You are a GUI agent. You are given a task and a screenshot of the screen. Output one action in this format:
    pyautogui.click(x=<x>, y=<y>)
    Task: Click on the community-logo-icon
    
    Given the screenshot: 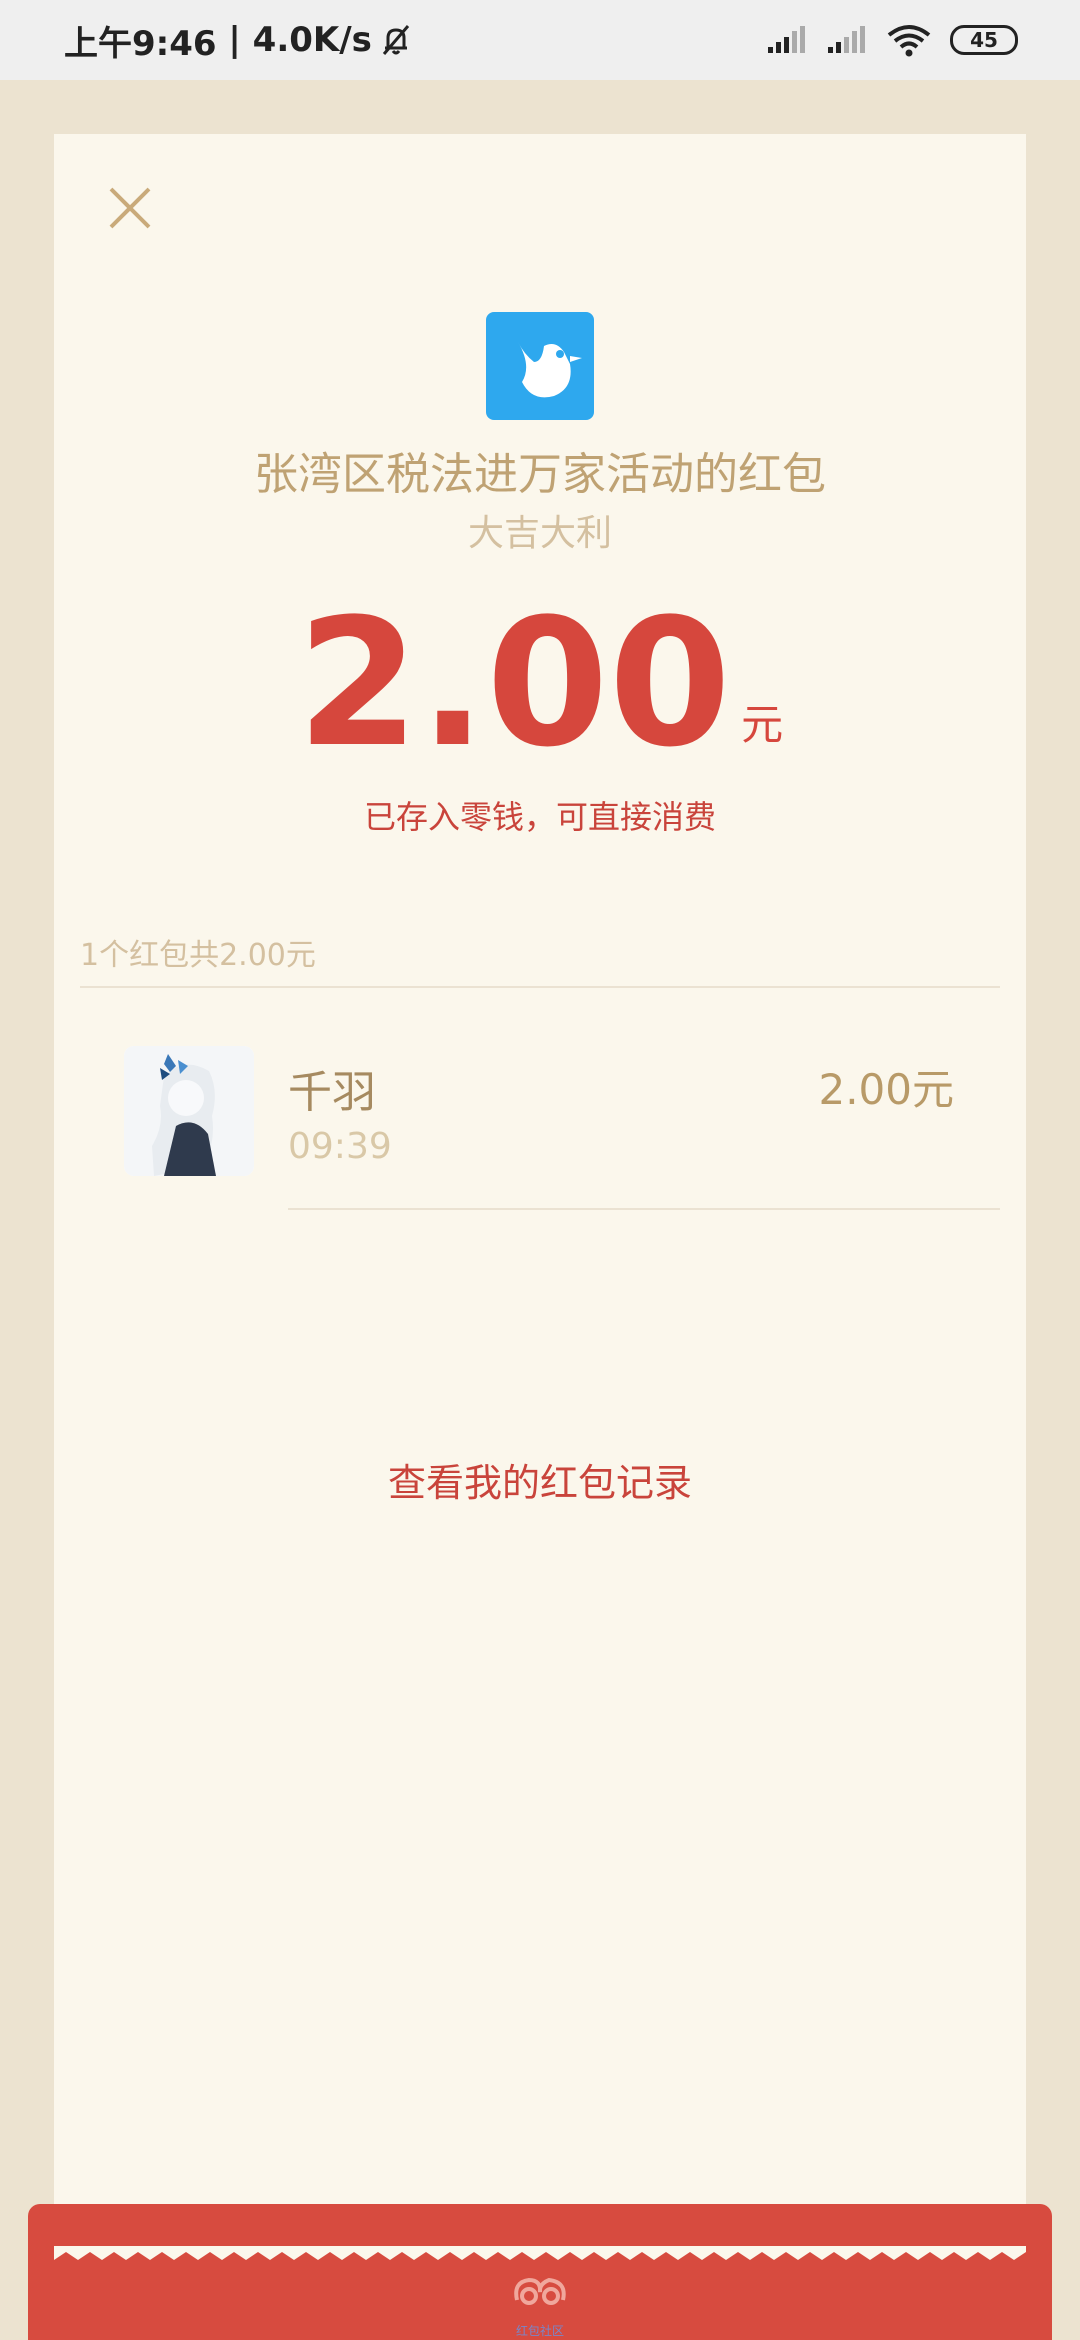 What is the action you would take?
    pyautogui.click(x=540, y=2291)
    